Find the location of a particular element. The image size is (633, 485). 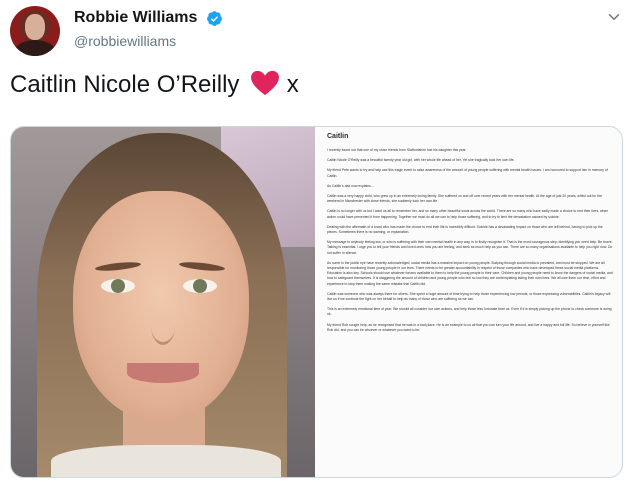

author-handle: @robbiewilliams is located at coordinates (148, 41).